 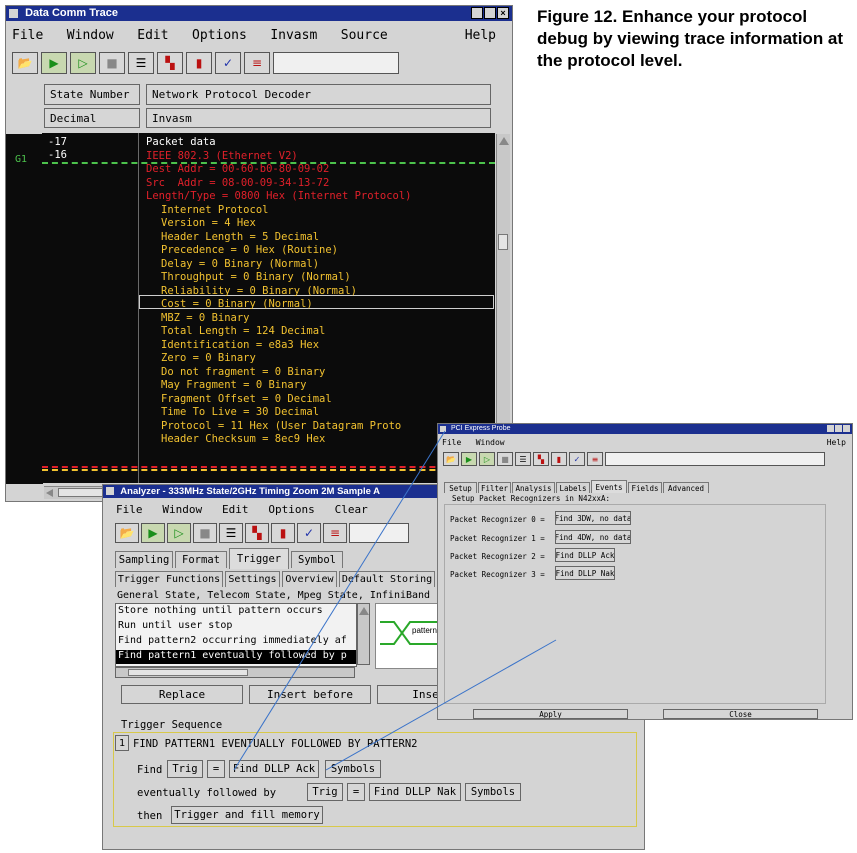 I want to click on trigger-fill-memory-select: Trigger and fill memory, so click(x=247, y=815).